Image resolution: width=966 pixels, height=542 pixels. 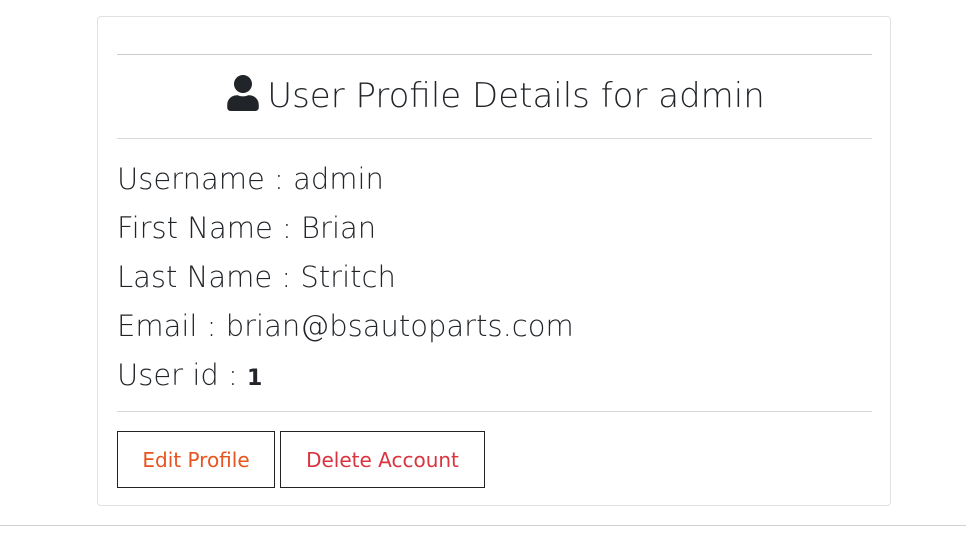 What do you see at coordinates (196, 459) in the screenshot?
I see `edit-profile-button: Edit Profile` at bounding box center [196, 459].